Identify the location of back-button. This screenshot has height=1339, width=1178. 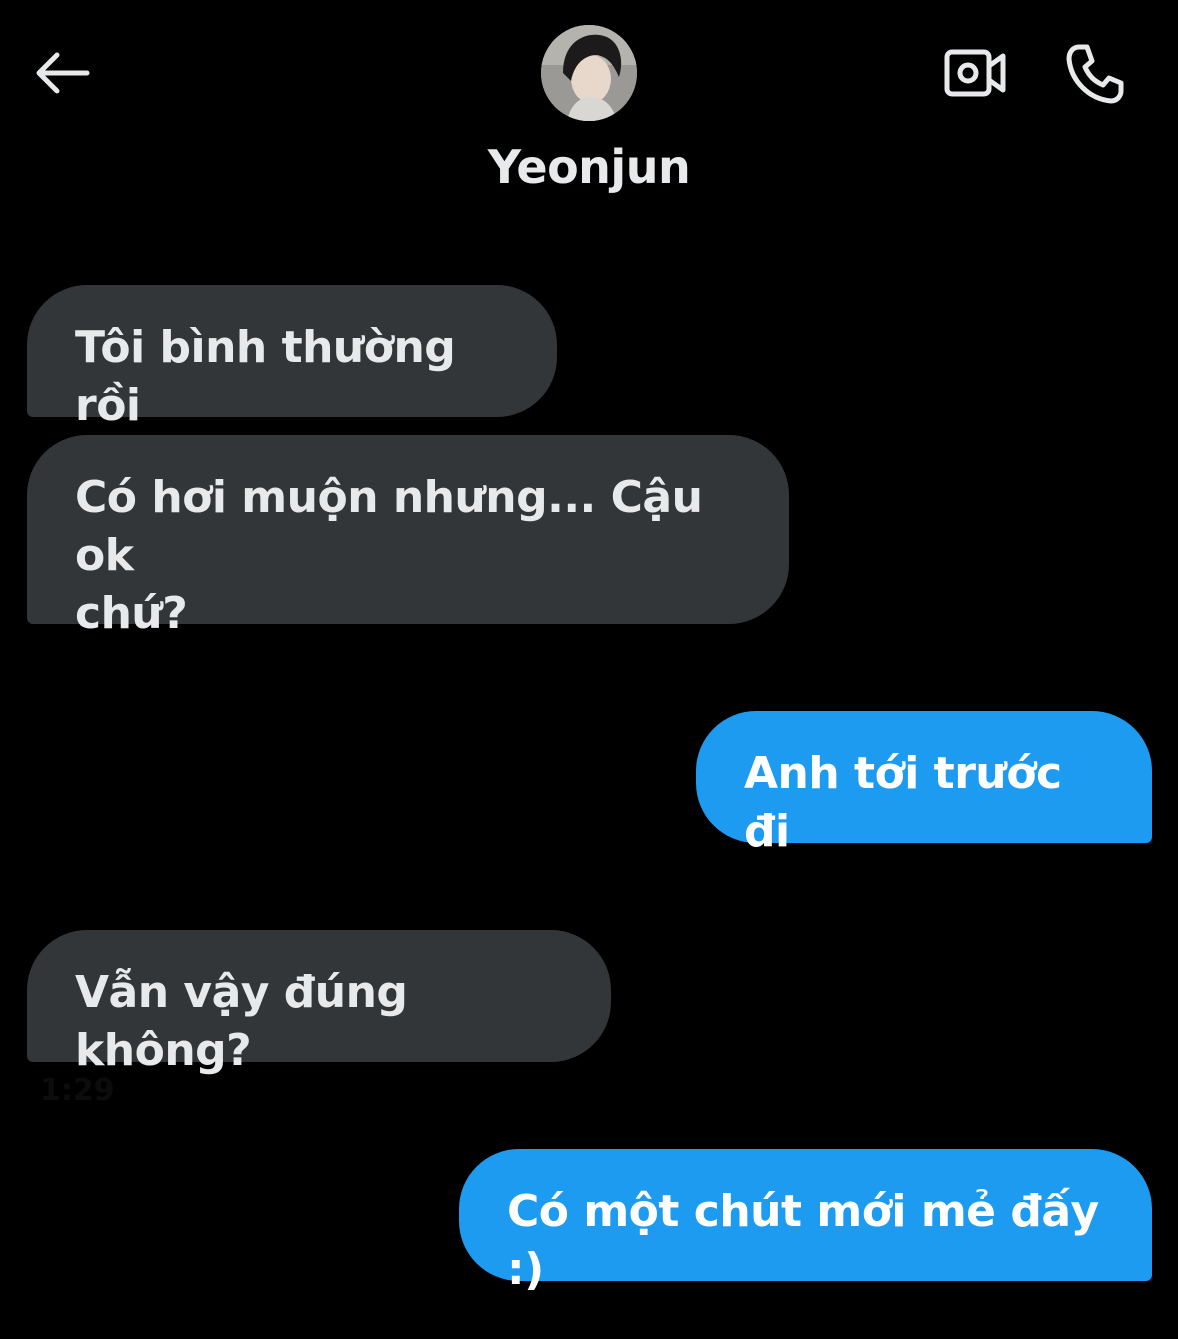
(62, 73).